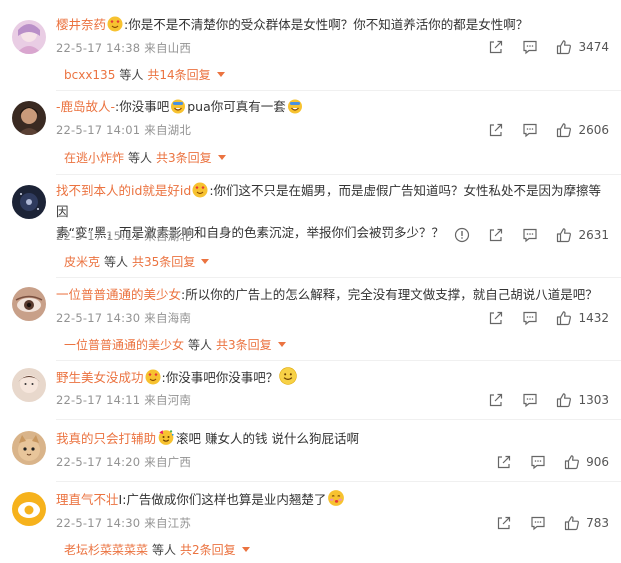 Image resolution: width=621 pixels, height=563 pixels. I want to click on party-emoji-icon, so click(166, 437).